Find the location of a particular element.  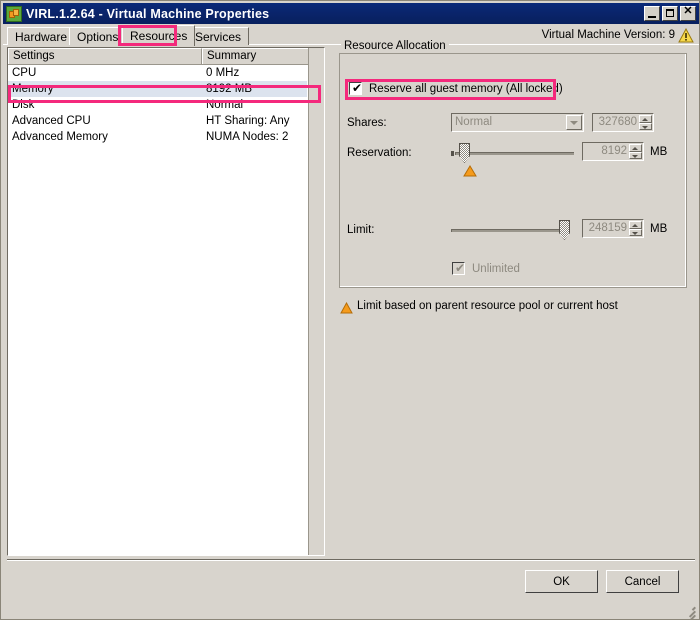

window-controls: ✕ is located at coordinates (670, 13).